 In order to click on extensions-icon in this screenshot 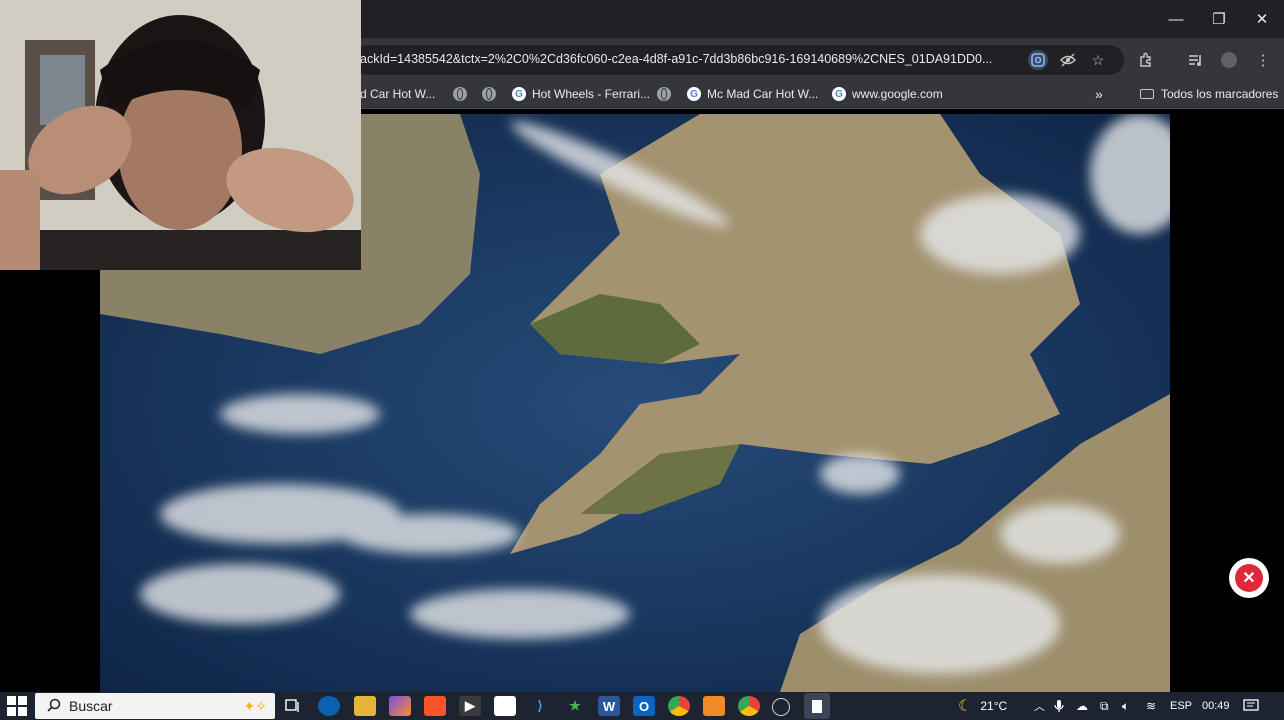, I will do `click(1146, 60)`.